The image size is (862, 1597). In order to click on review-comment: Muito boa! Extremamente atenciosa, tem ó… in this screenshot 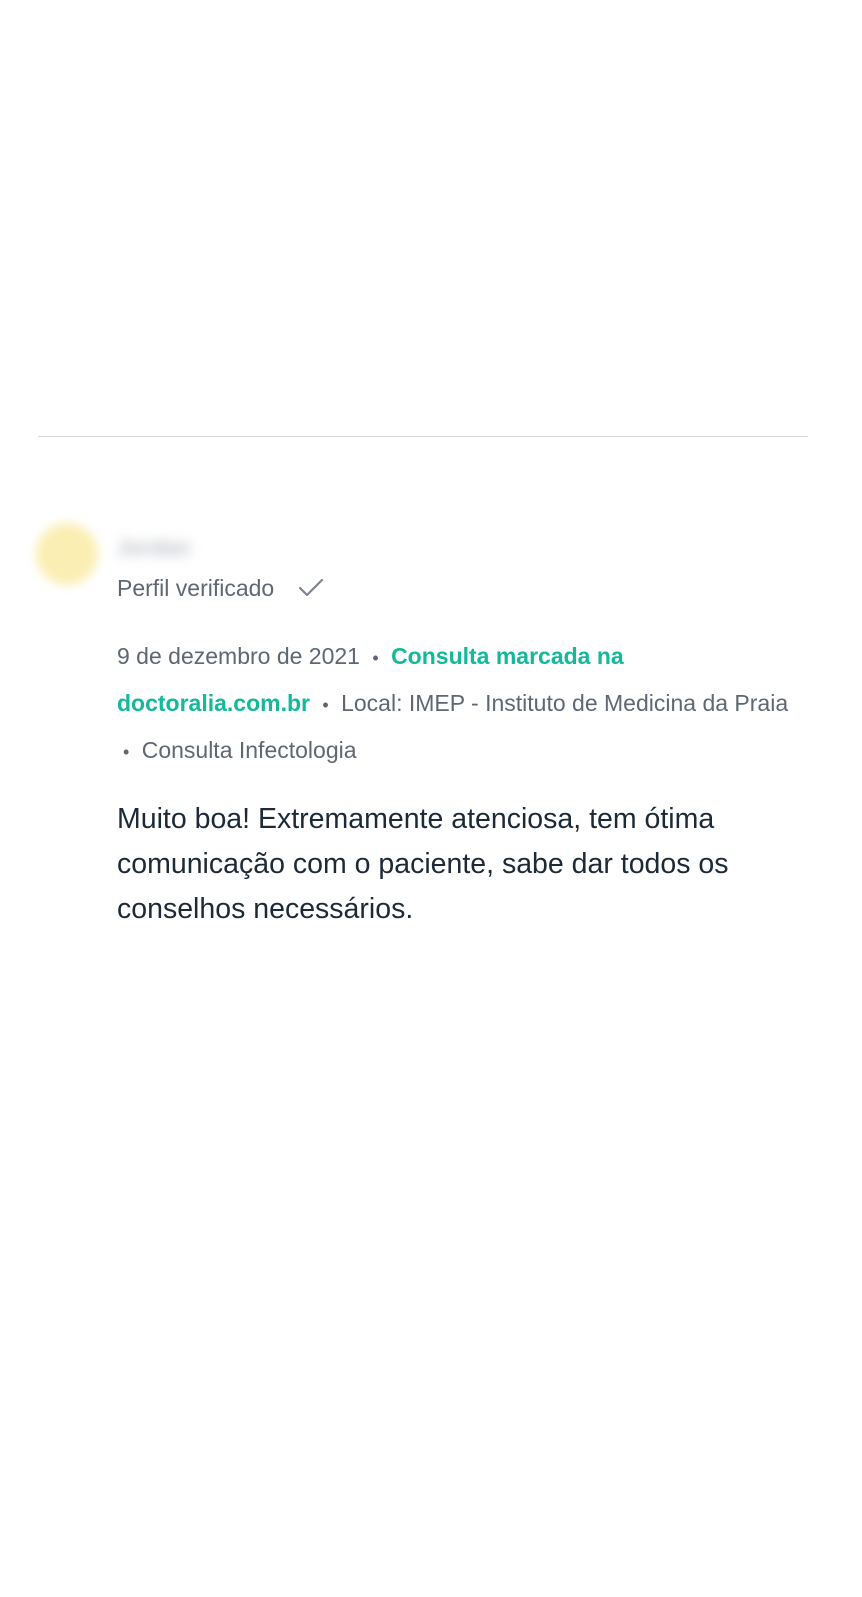, I will do `click(423, 864)`.